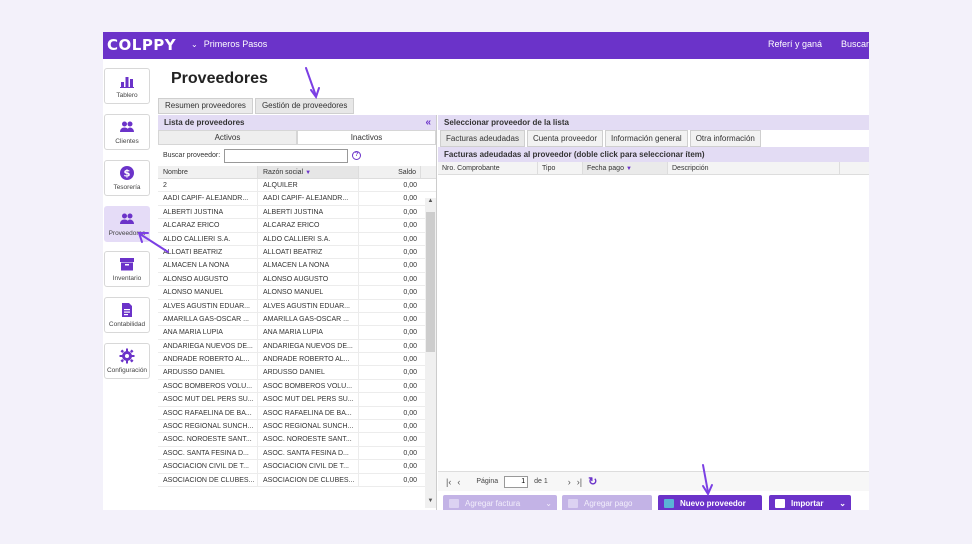 The image size is (972, 544). Describe the element at coordinates (448, 482) in the screenshot. I see `first-page-icon: |‹` at that location.